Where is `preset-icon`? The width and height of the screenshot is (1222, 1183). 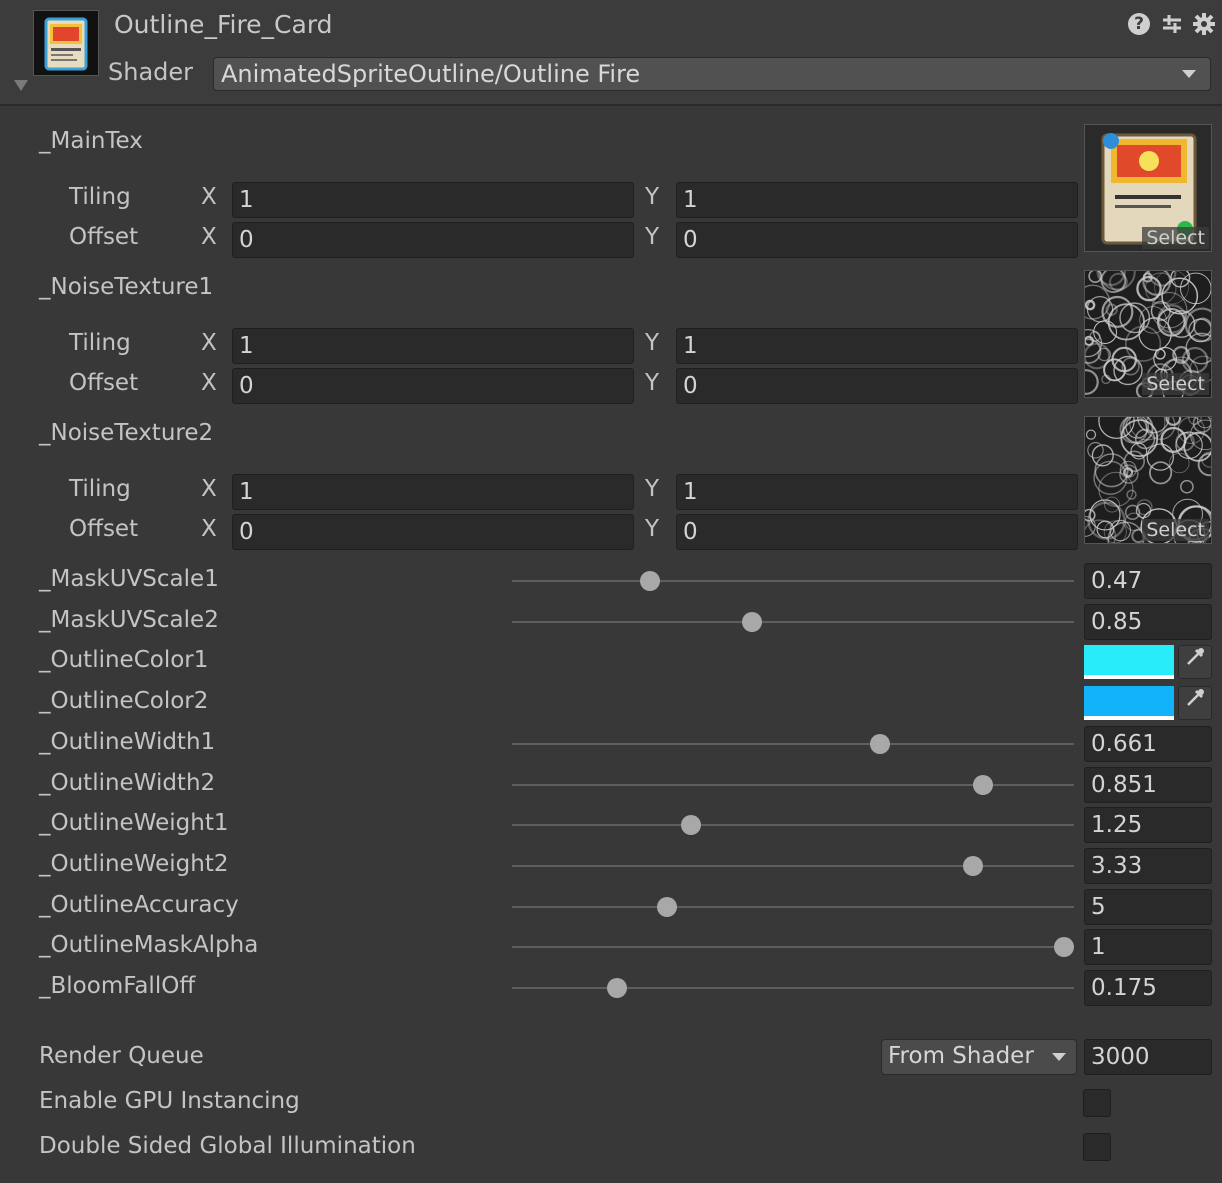 preset-icon is located at coordinates (1172, 24).